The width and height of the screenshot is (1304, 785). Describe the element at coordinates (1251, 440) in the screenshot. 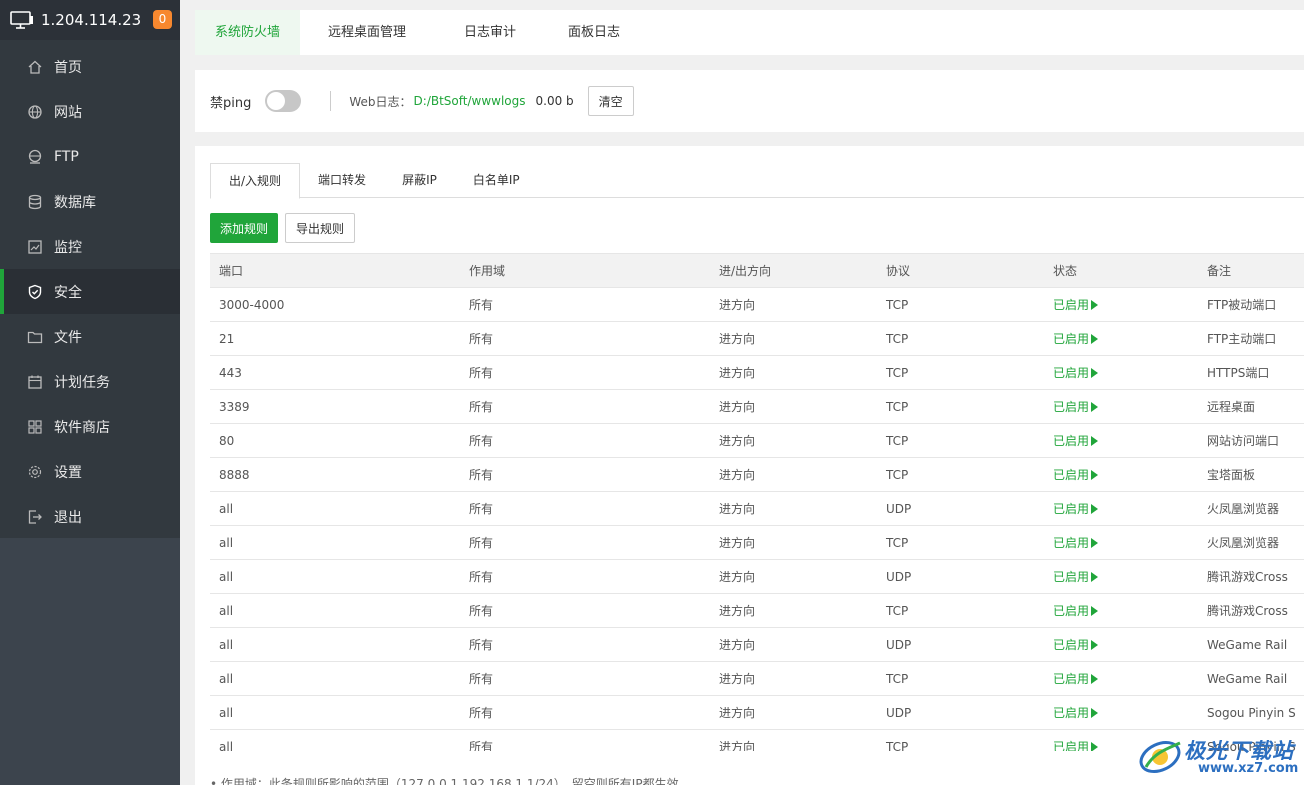

I see `cell-remark: 网站访问端口` at that location.